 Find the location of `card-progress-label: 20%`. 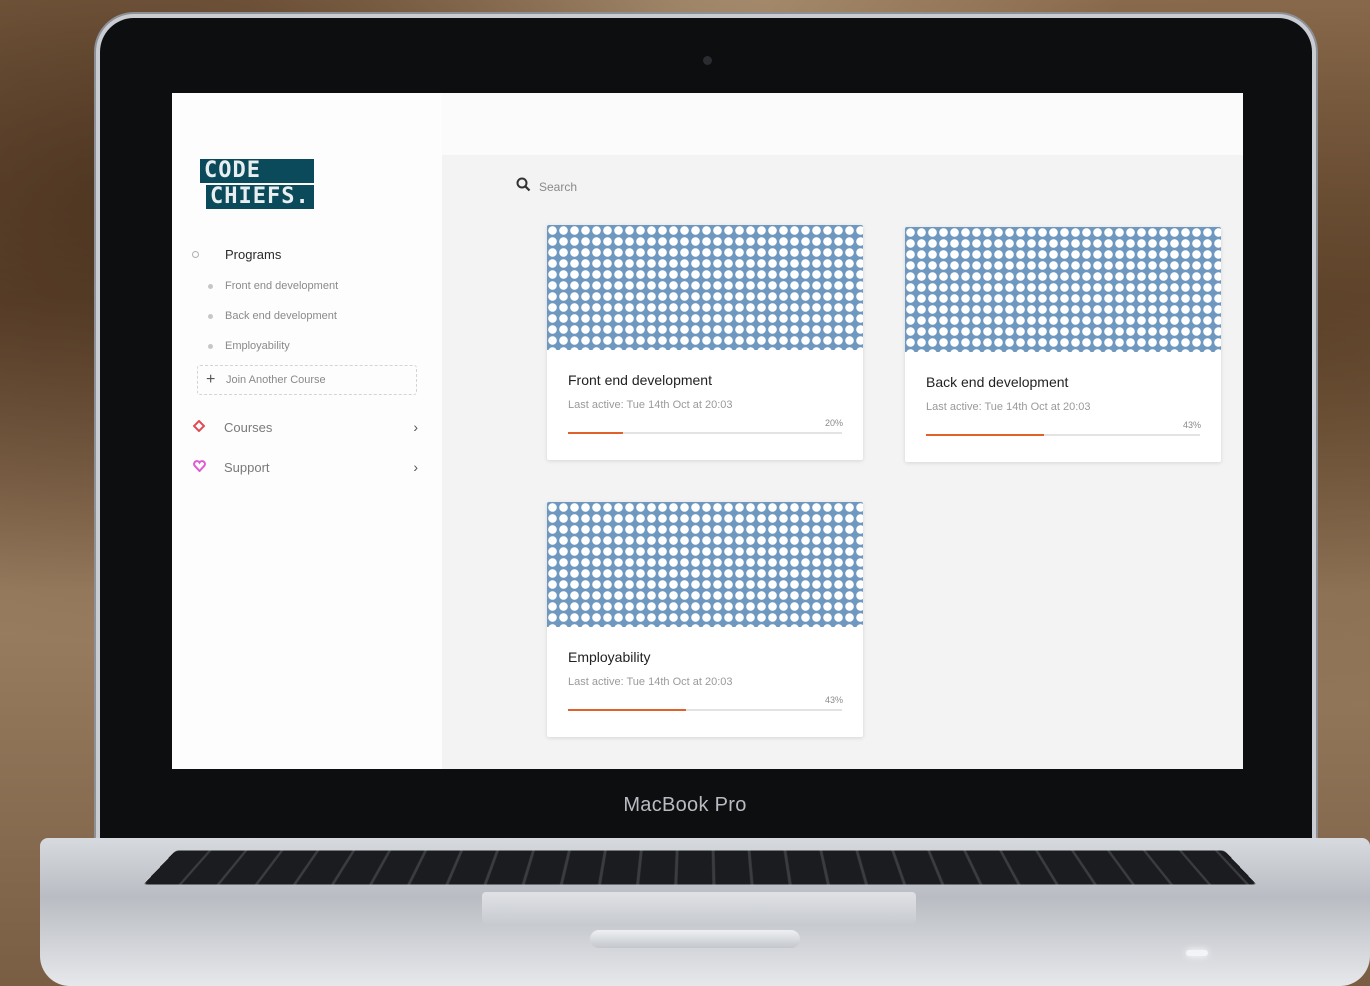

card-progress-label: 20% is located at coordinates (833, 423).